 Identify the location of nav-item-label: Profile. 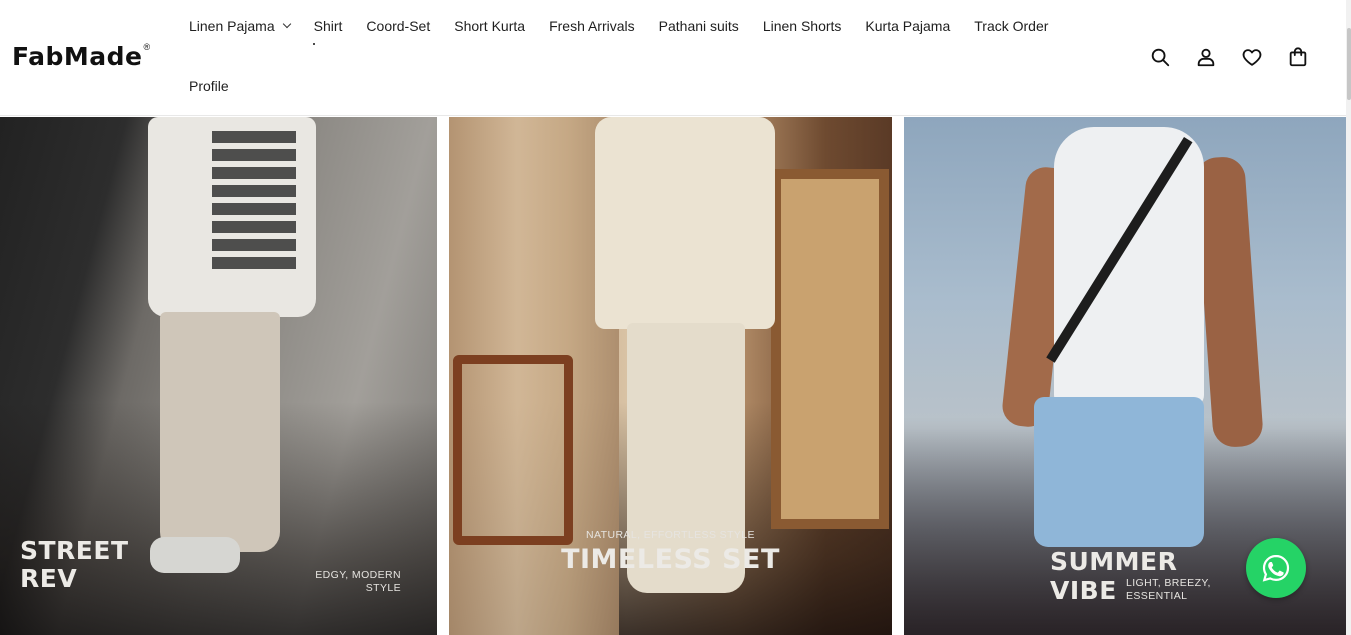
(209, 86).